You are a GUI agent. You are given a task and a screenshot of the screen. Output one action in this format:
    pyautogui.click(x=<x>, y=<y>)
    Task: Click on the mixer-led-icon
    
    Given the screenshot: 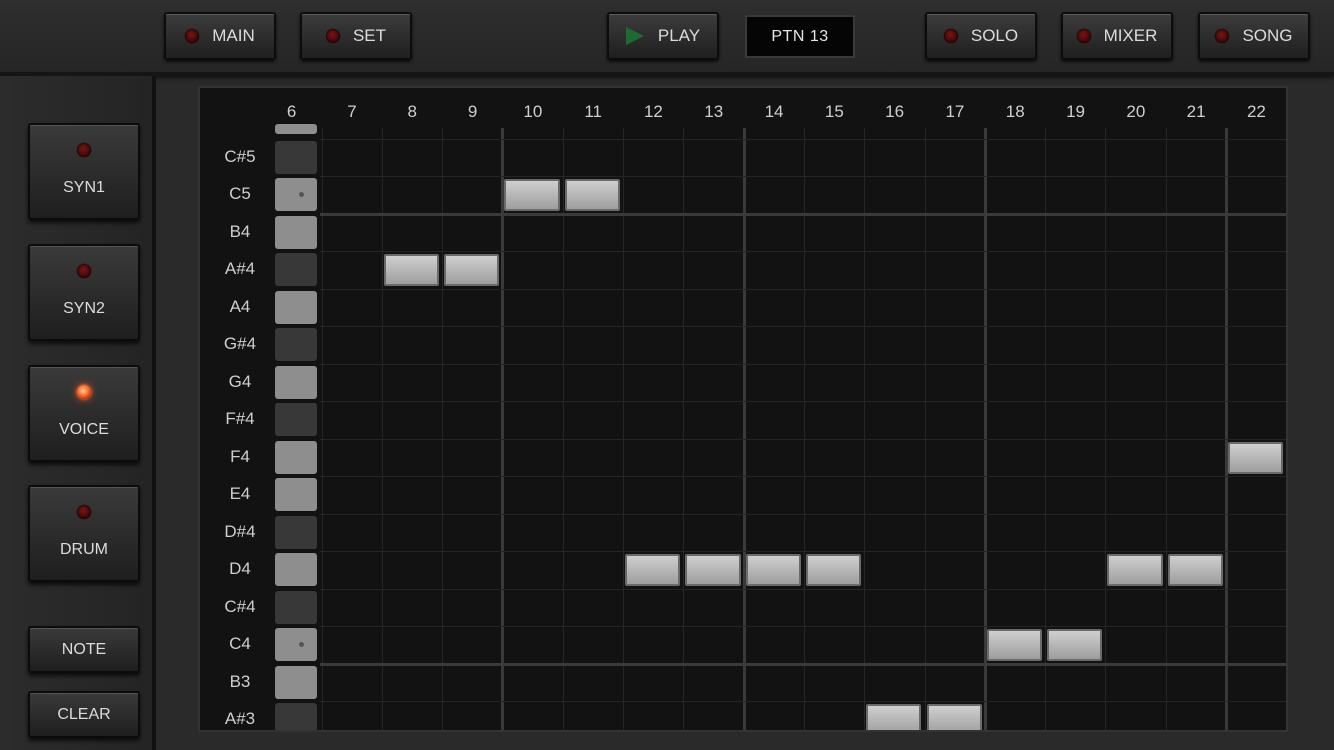 What is the action you would take?
    pyautogui.click(x=1083, y=36)
    